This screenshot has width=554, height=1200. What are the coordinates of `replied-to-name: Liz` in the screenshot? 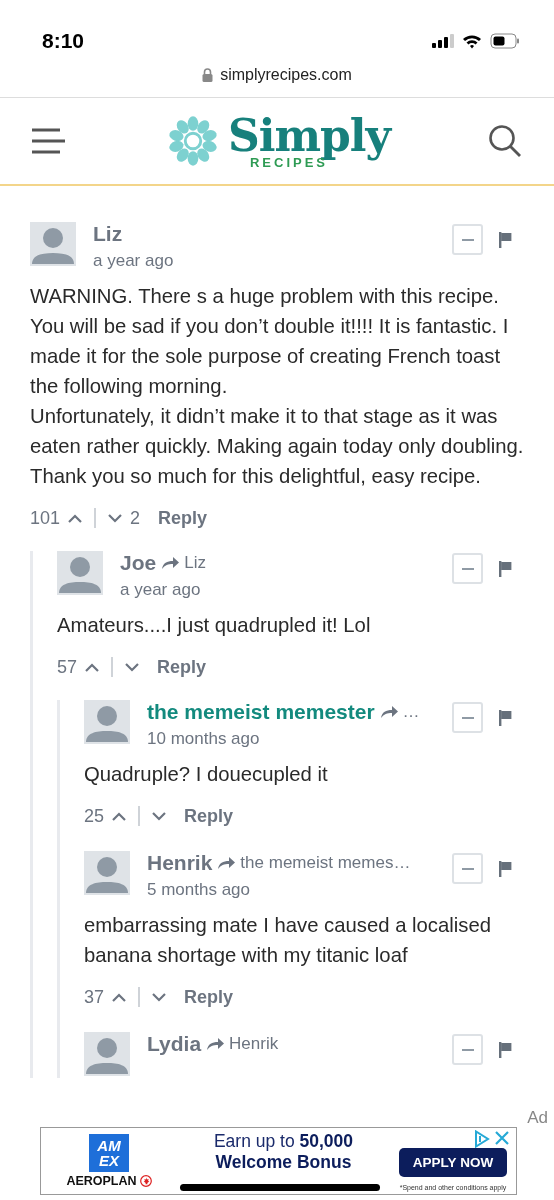 It's located at (195, 563).